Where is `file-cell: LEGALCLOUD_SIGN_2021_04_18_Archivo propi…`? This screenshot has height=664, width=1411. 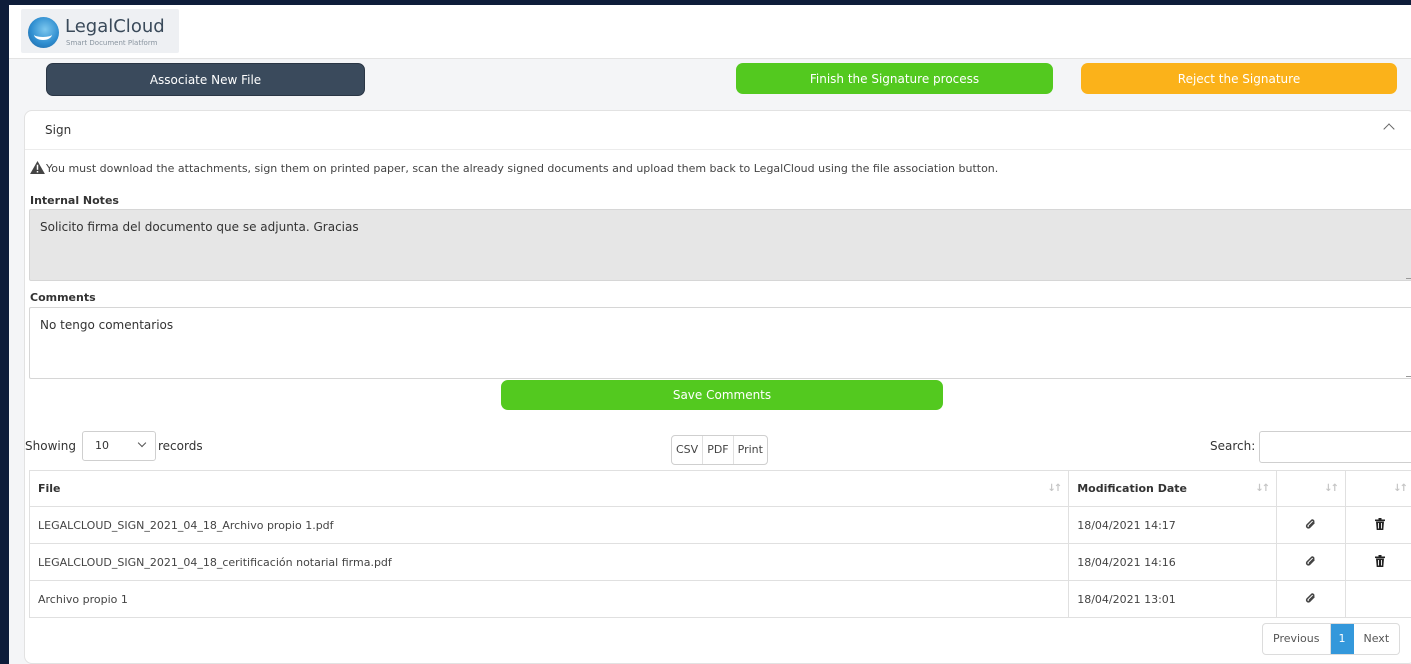 file-cell: LEGALCLOUD_SIGN_2021_04_18_Archivo propi… is located at coordinates (549, 525).